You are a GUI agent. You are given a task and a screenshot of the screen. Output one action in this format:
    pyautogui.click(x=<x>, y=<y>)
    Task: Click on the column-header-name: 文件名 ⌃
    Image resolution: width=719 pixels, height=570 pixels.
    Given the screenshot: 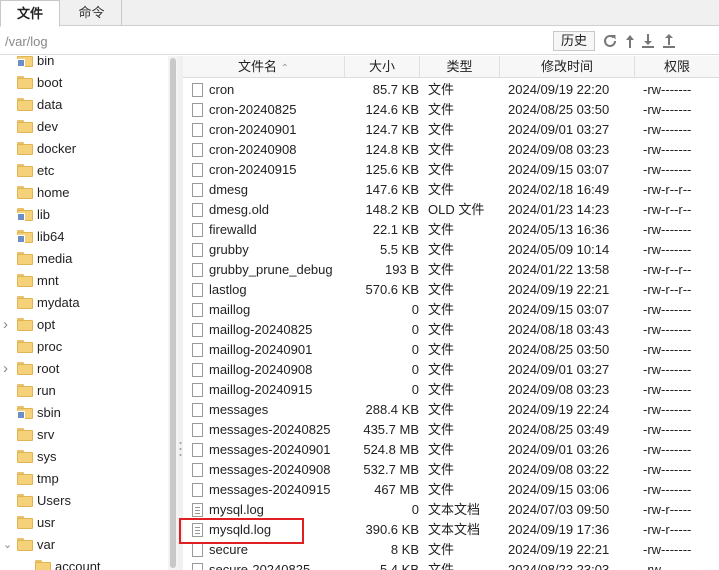 What is the action you would take?
    pyautogui.click(x=264, y=67)
    